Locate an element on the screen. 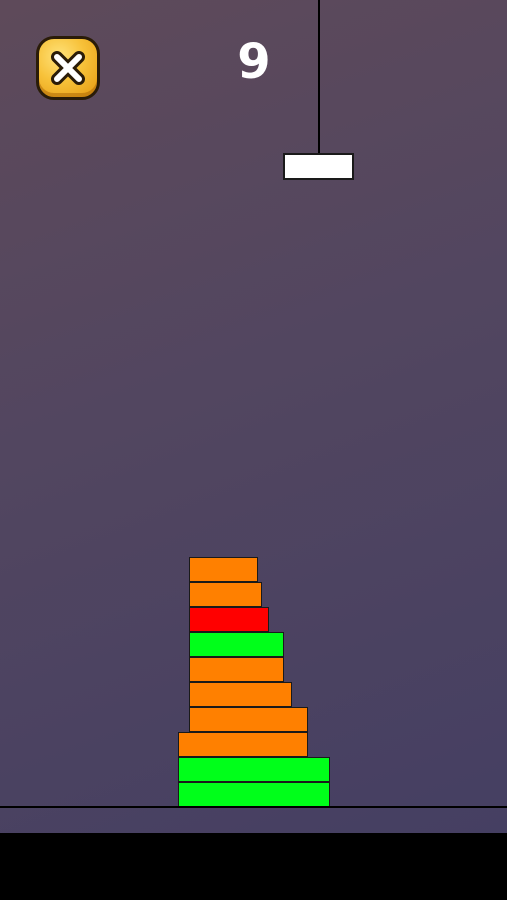 The width and height of the screenshot is (507, 900). hanging-block is located at coordinates (318, 166).